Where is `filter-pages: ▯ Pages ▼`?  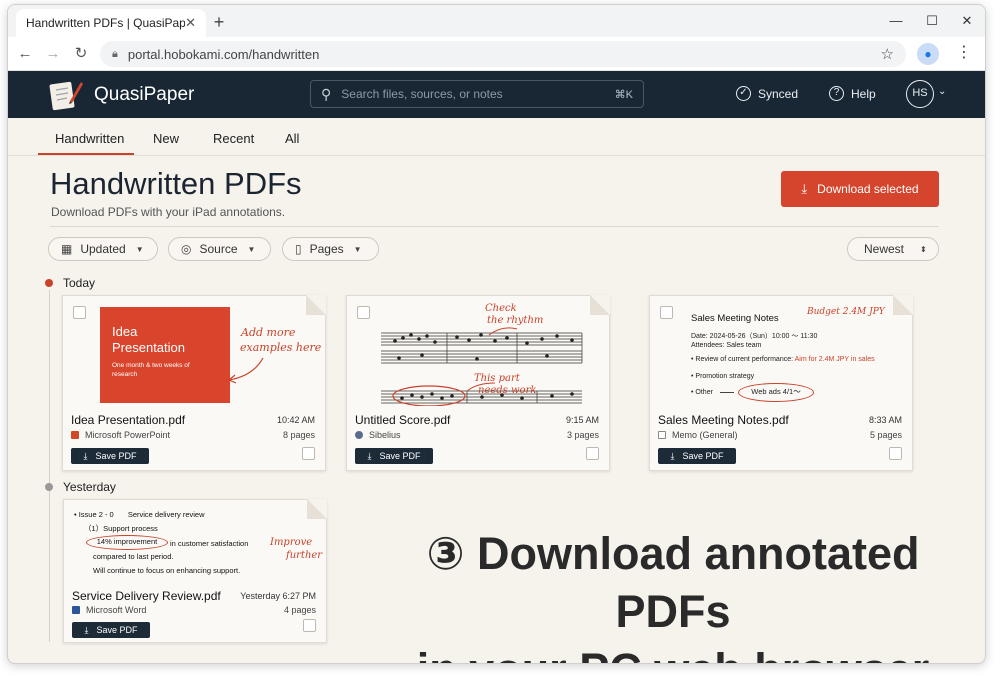 filter-pages: ▯ Pages ▼ is located at coordinates (330, 249).